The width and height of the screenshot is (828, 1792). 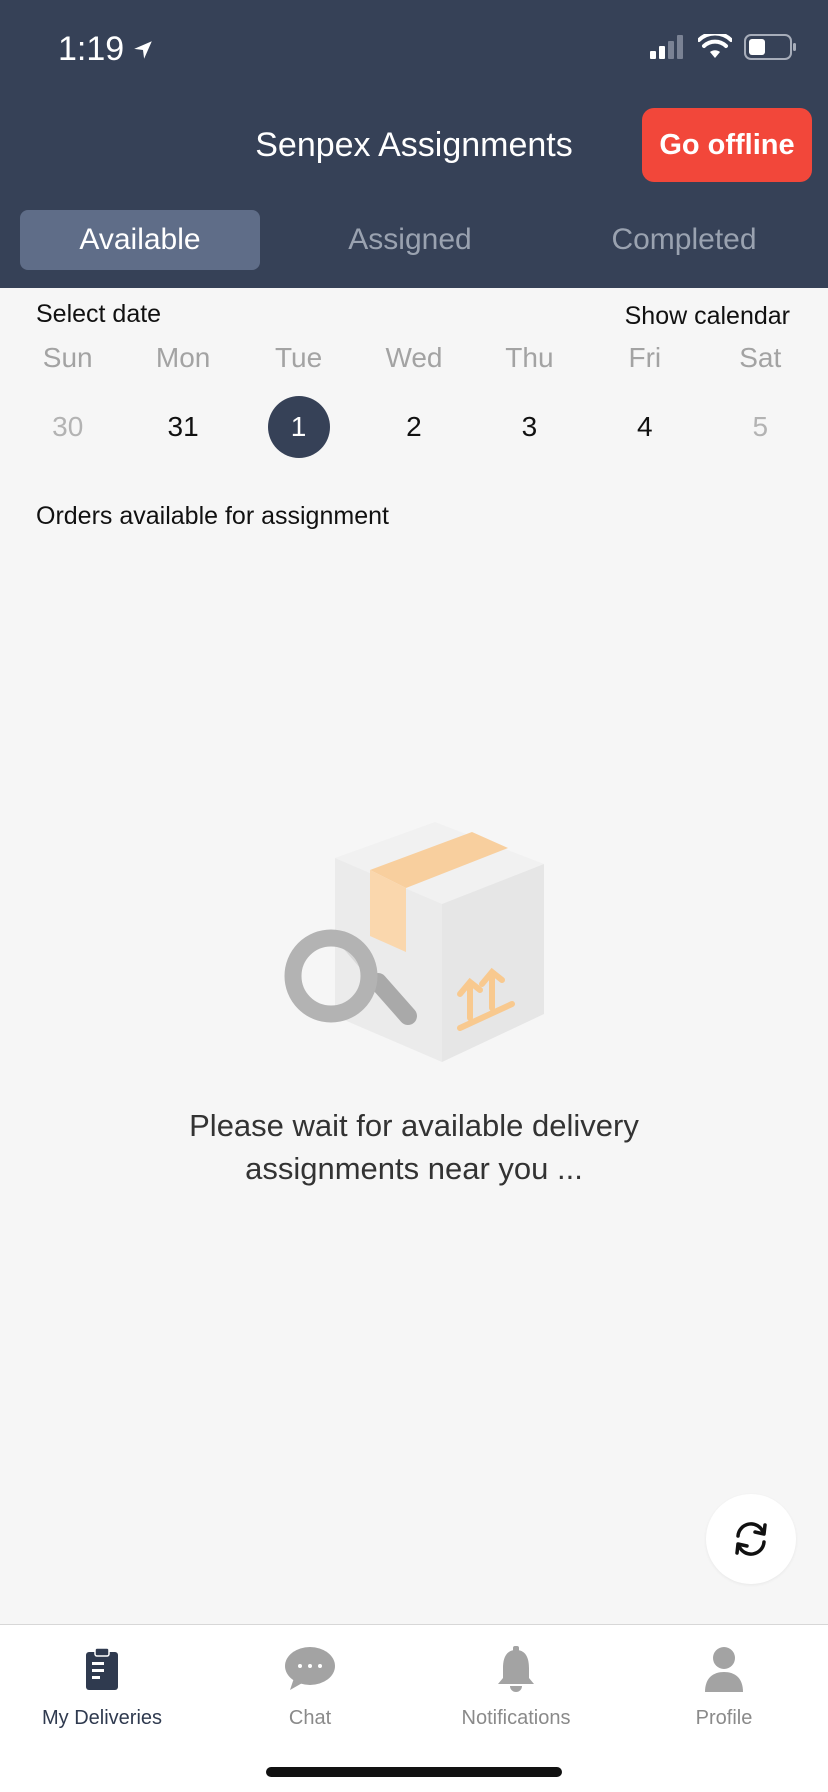 I want to click on nav-profile: Profile, so click(x=724, y=1684).